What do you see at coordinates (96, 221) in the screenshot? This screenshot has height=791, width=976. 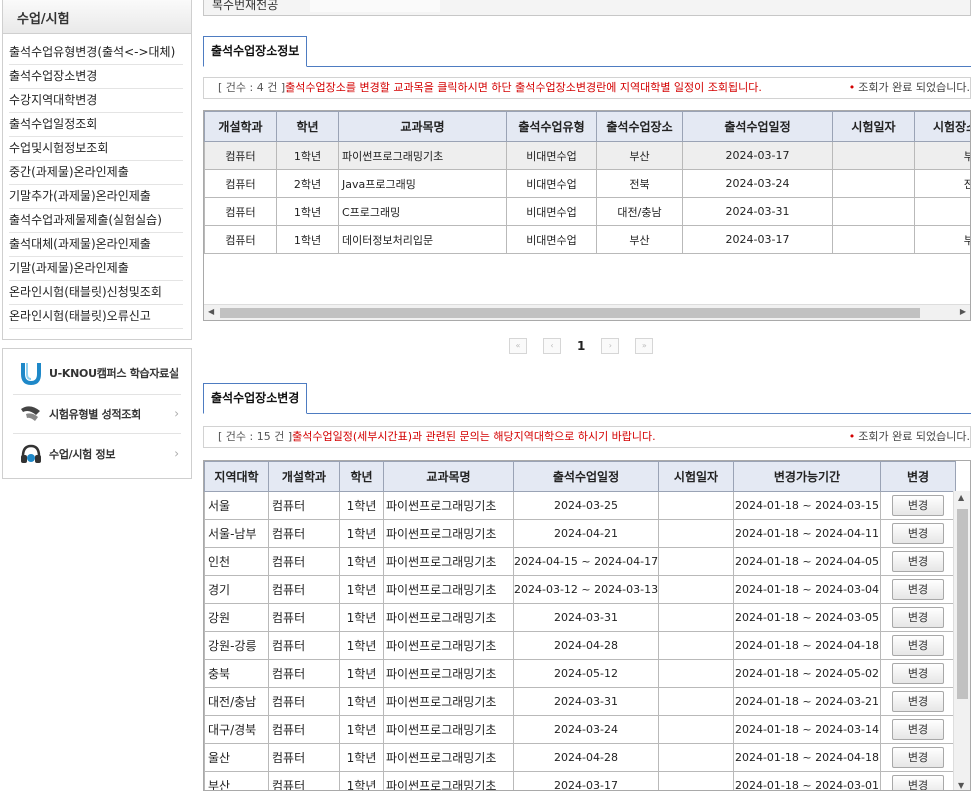 I see `sidebar-item-lab-submit: 출석수업과제물제출(실험실습)` at bounding box center [96, 221].